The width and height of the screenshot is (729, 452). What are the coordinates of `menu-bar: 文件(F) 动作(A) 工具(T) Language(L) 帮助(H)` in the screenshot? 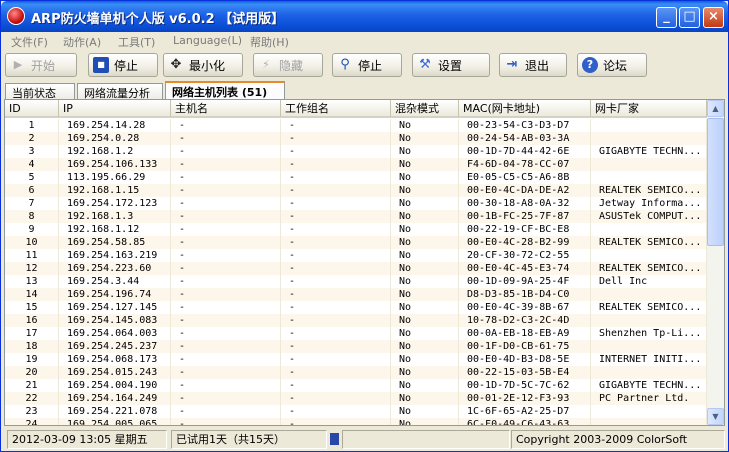 It's located at (364, 41).